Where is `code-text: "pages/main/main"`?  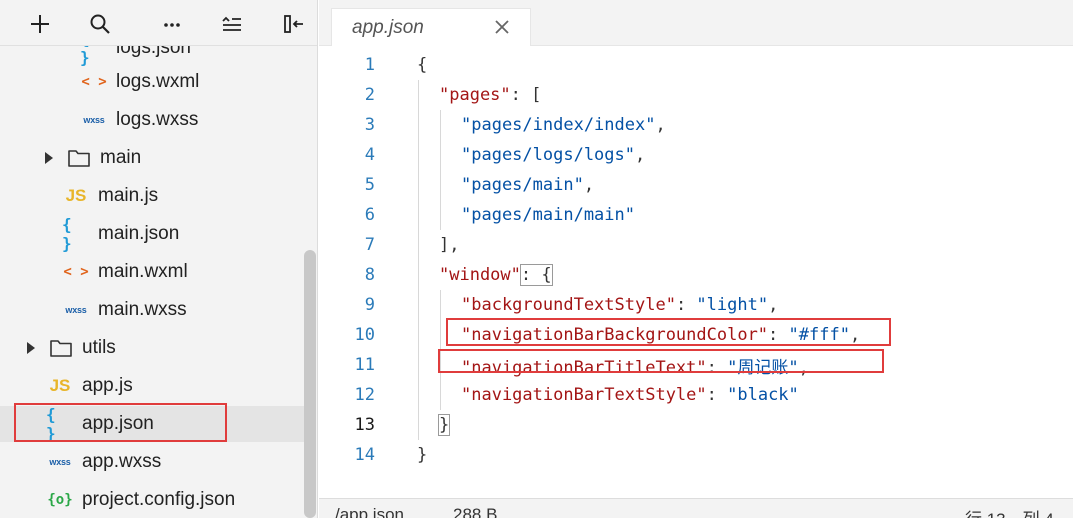 code-text: "pages/main/main" is located at coordinates (548, 215).